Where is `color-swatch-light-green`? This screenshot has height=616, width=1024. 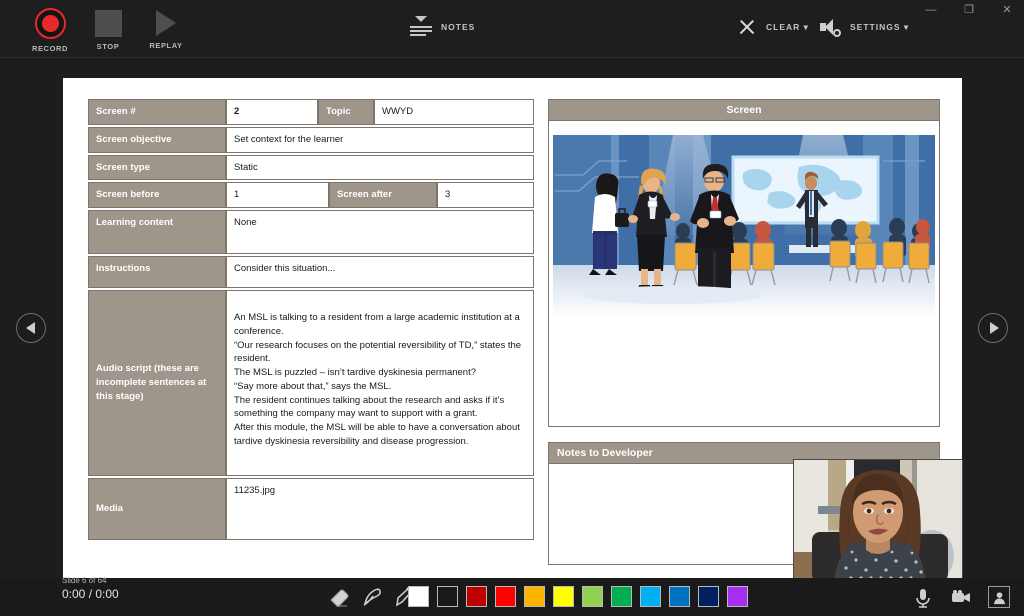
color-swatch-light-green is located at coordinates (592, 596).